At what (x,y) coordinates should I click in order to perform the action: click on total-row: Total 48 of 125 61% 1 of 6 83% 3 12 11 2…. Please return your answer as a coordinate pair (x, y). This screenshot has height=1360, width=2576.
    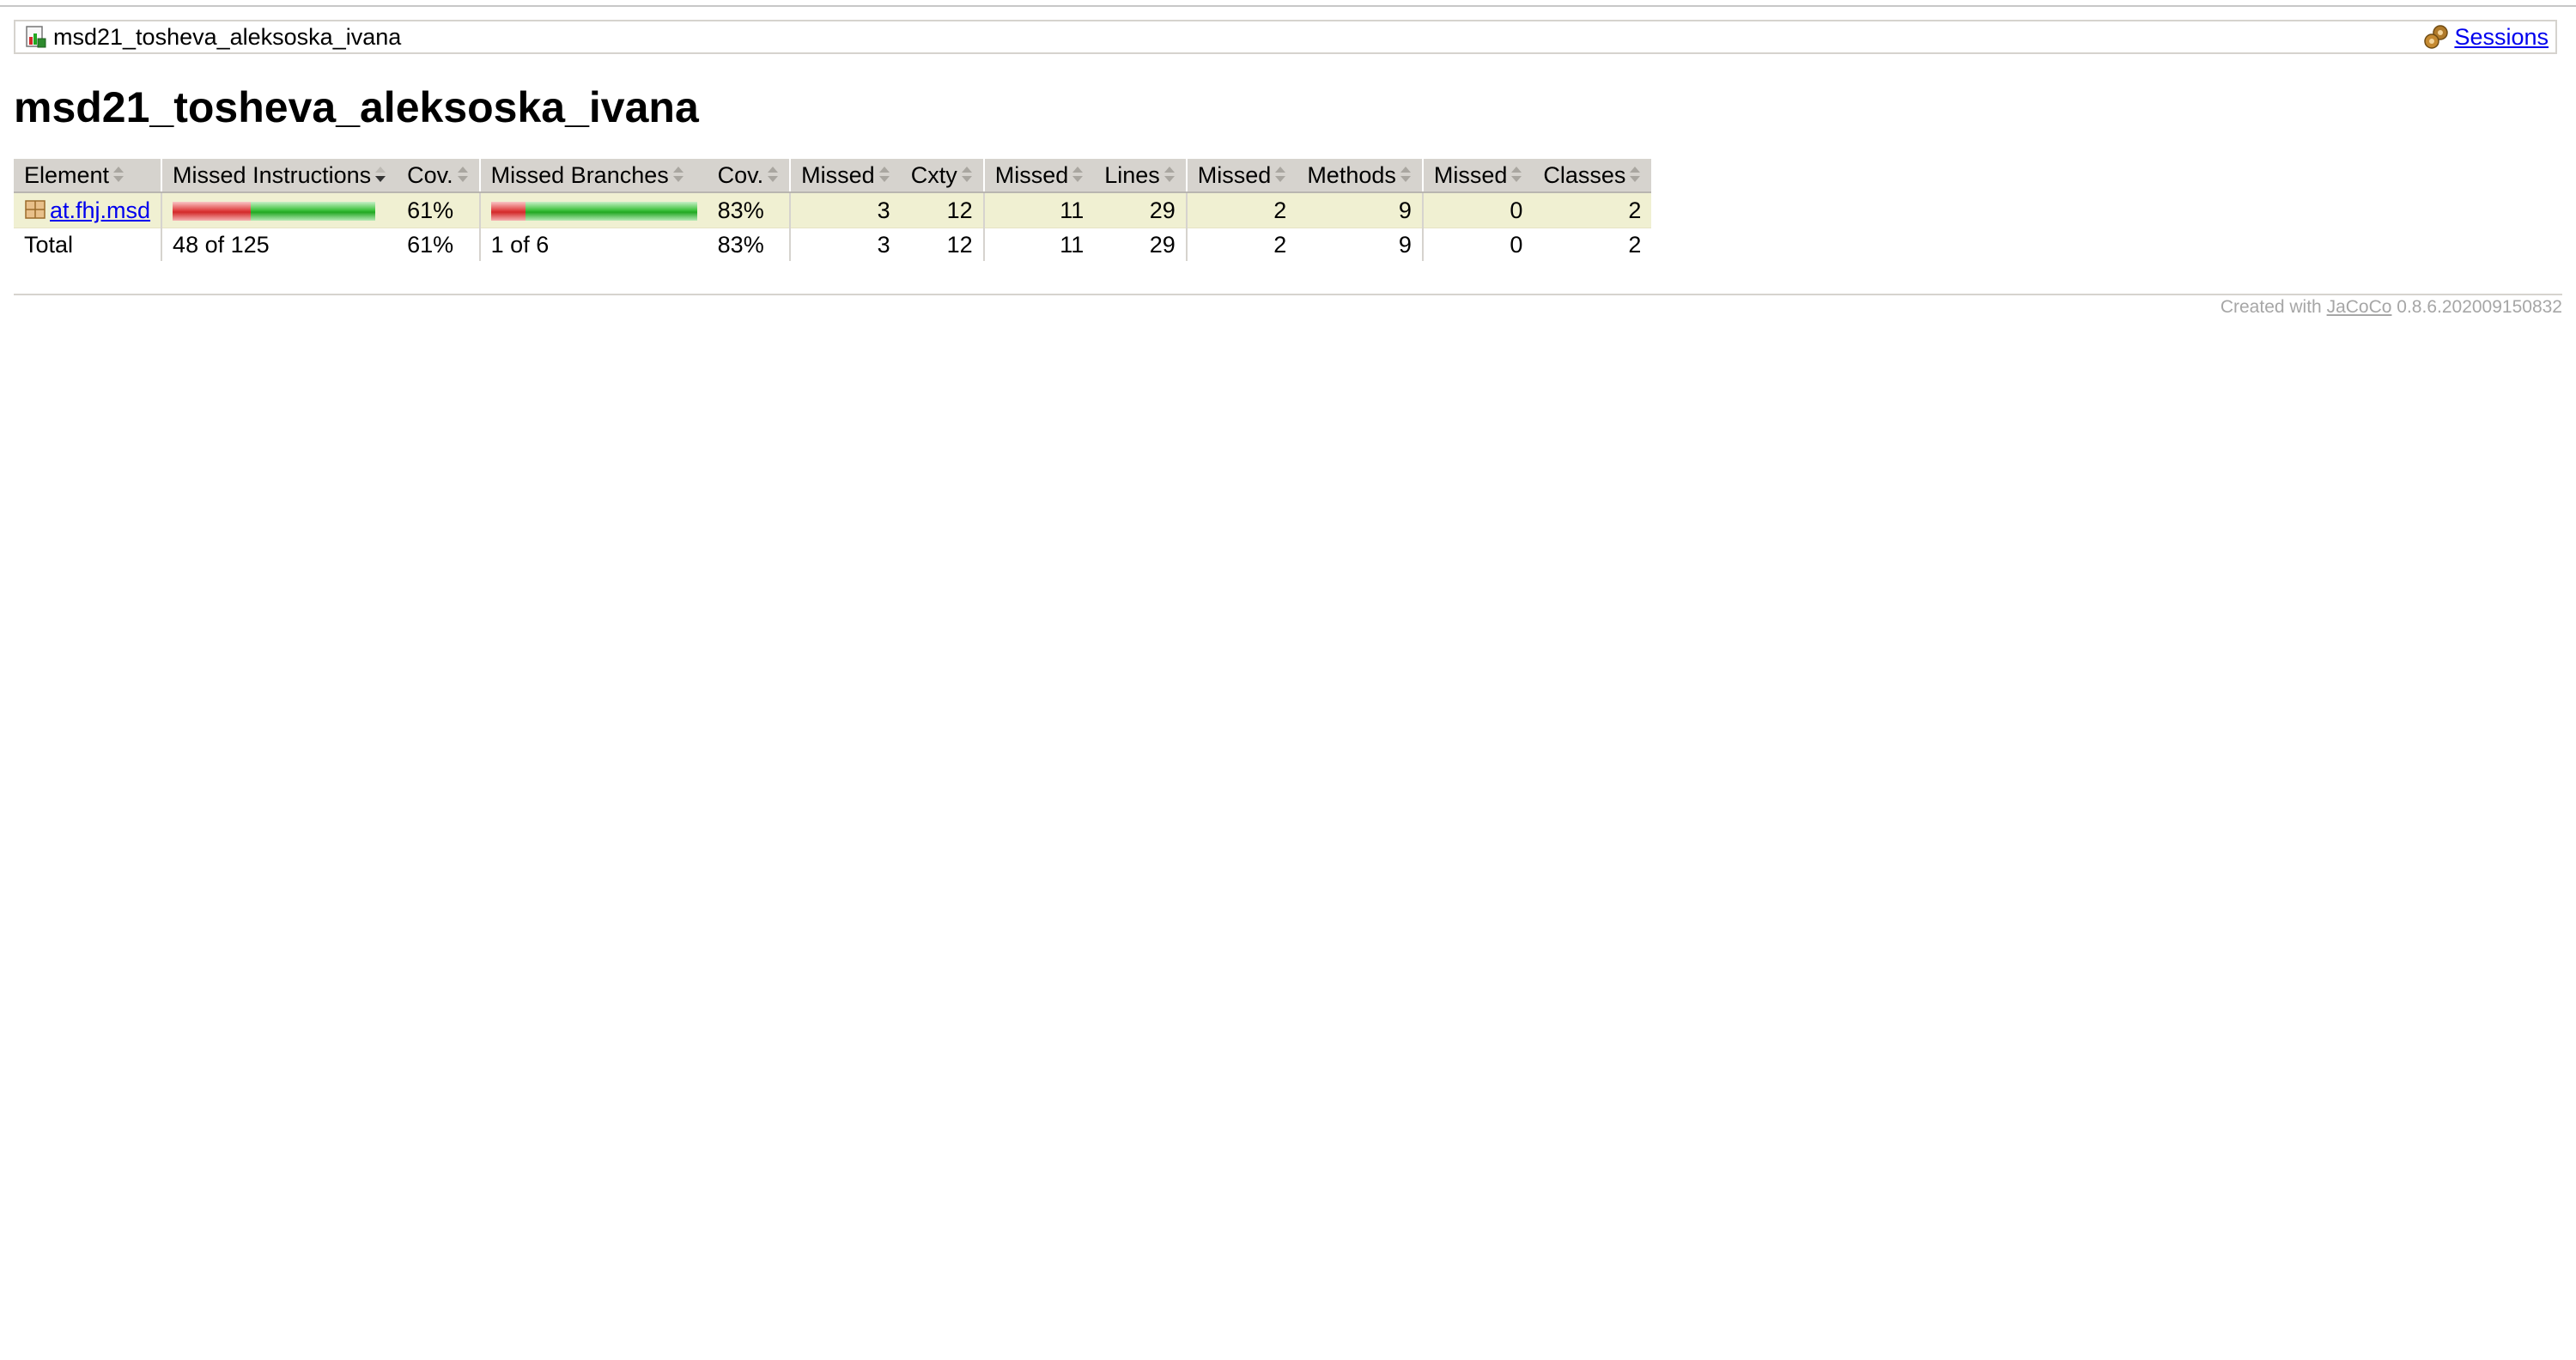
    Looking at the image, I should click on (832, 245).